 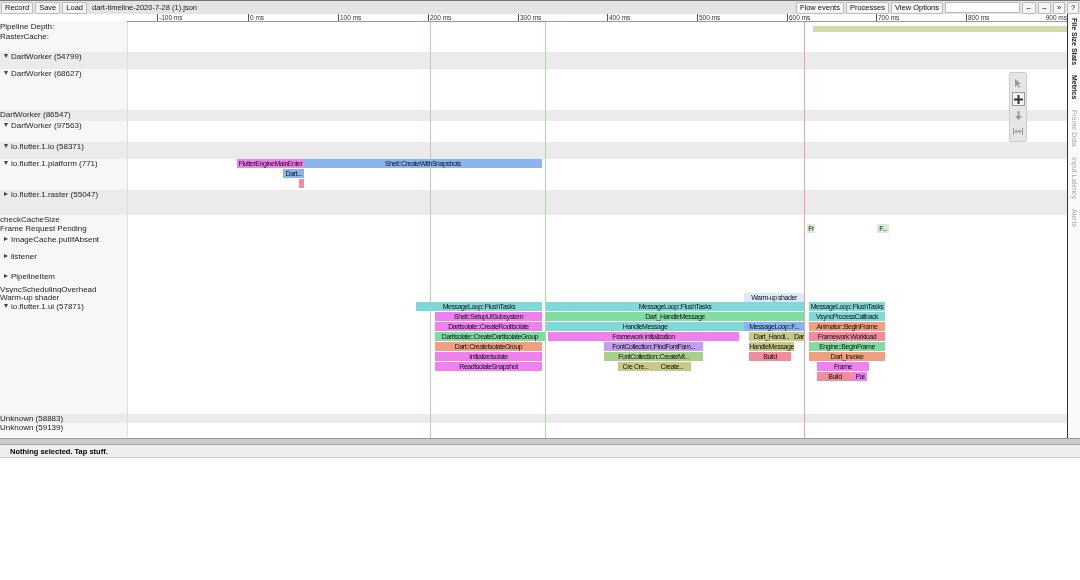 What do you see at coordinates (54, 163) in the screenshot?
I see `track-label: io.flutter.1.platform (771)` at bounding box center [54, 163].